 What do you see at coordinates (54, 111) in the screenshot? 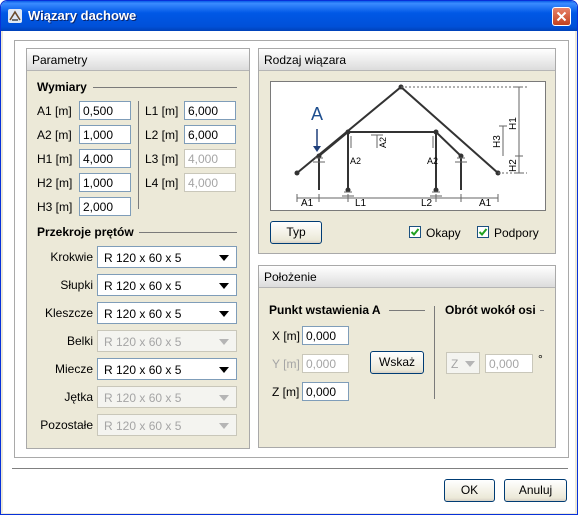
I see `field-label-a1: A1 [m]` at bounding box center [54, 111].